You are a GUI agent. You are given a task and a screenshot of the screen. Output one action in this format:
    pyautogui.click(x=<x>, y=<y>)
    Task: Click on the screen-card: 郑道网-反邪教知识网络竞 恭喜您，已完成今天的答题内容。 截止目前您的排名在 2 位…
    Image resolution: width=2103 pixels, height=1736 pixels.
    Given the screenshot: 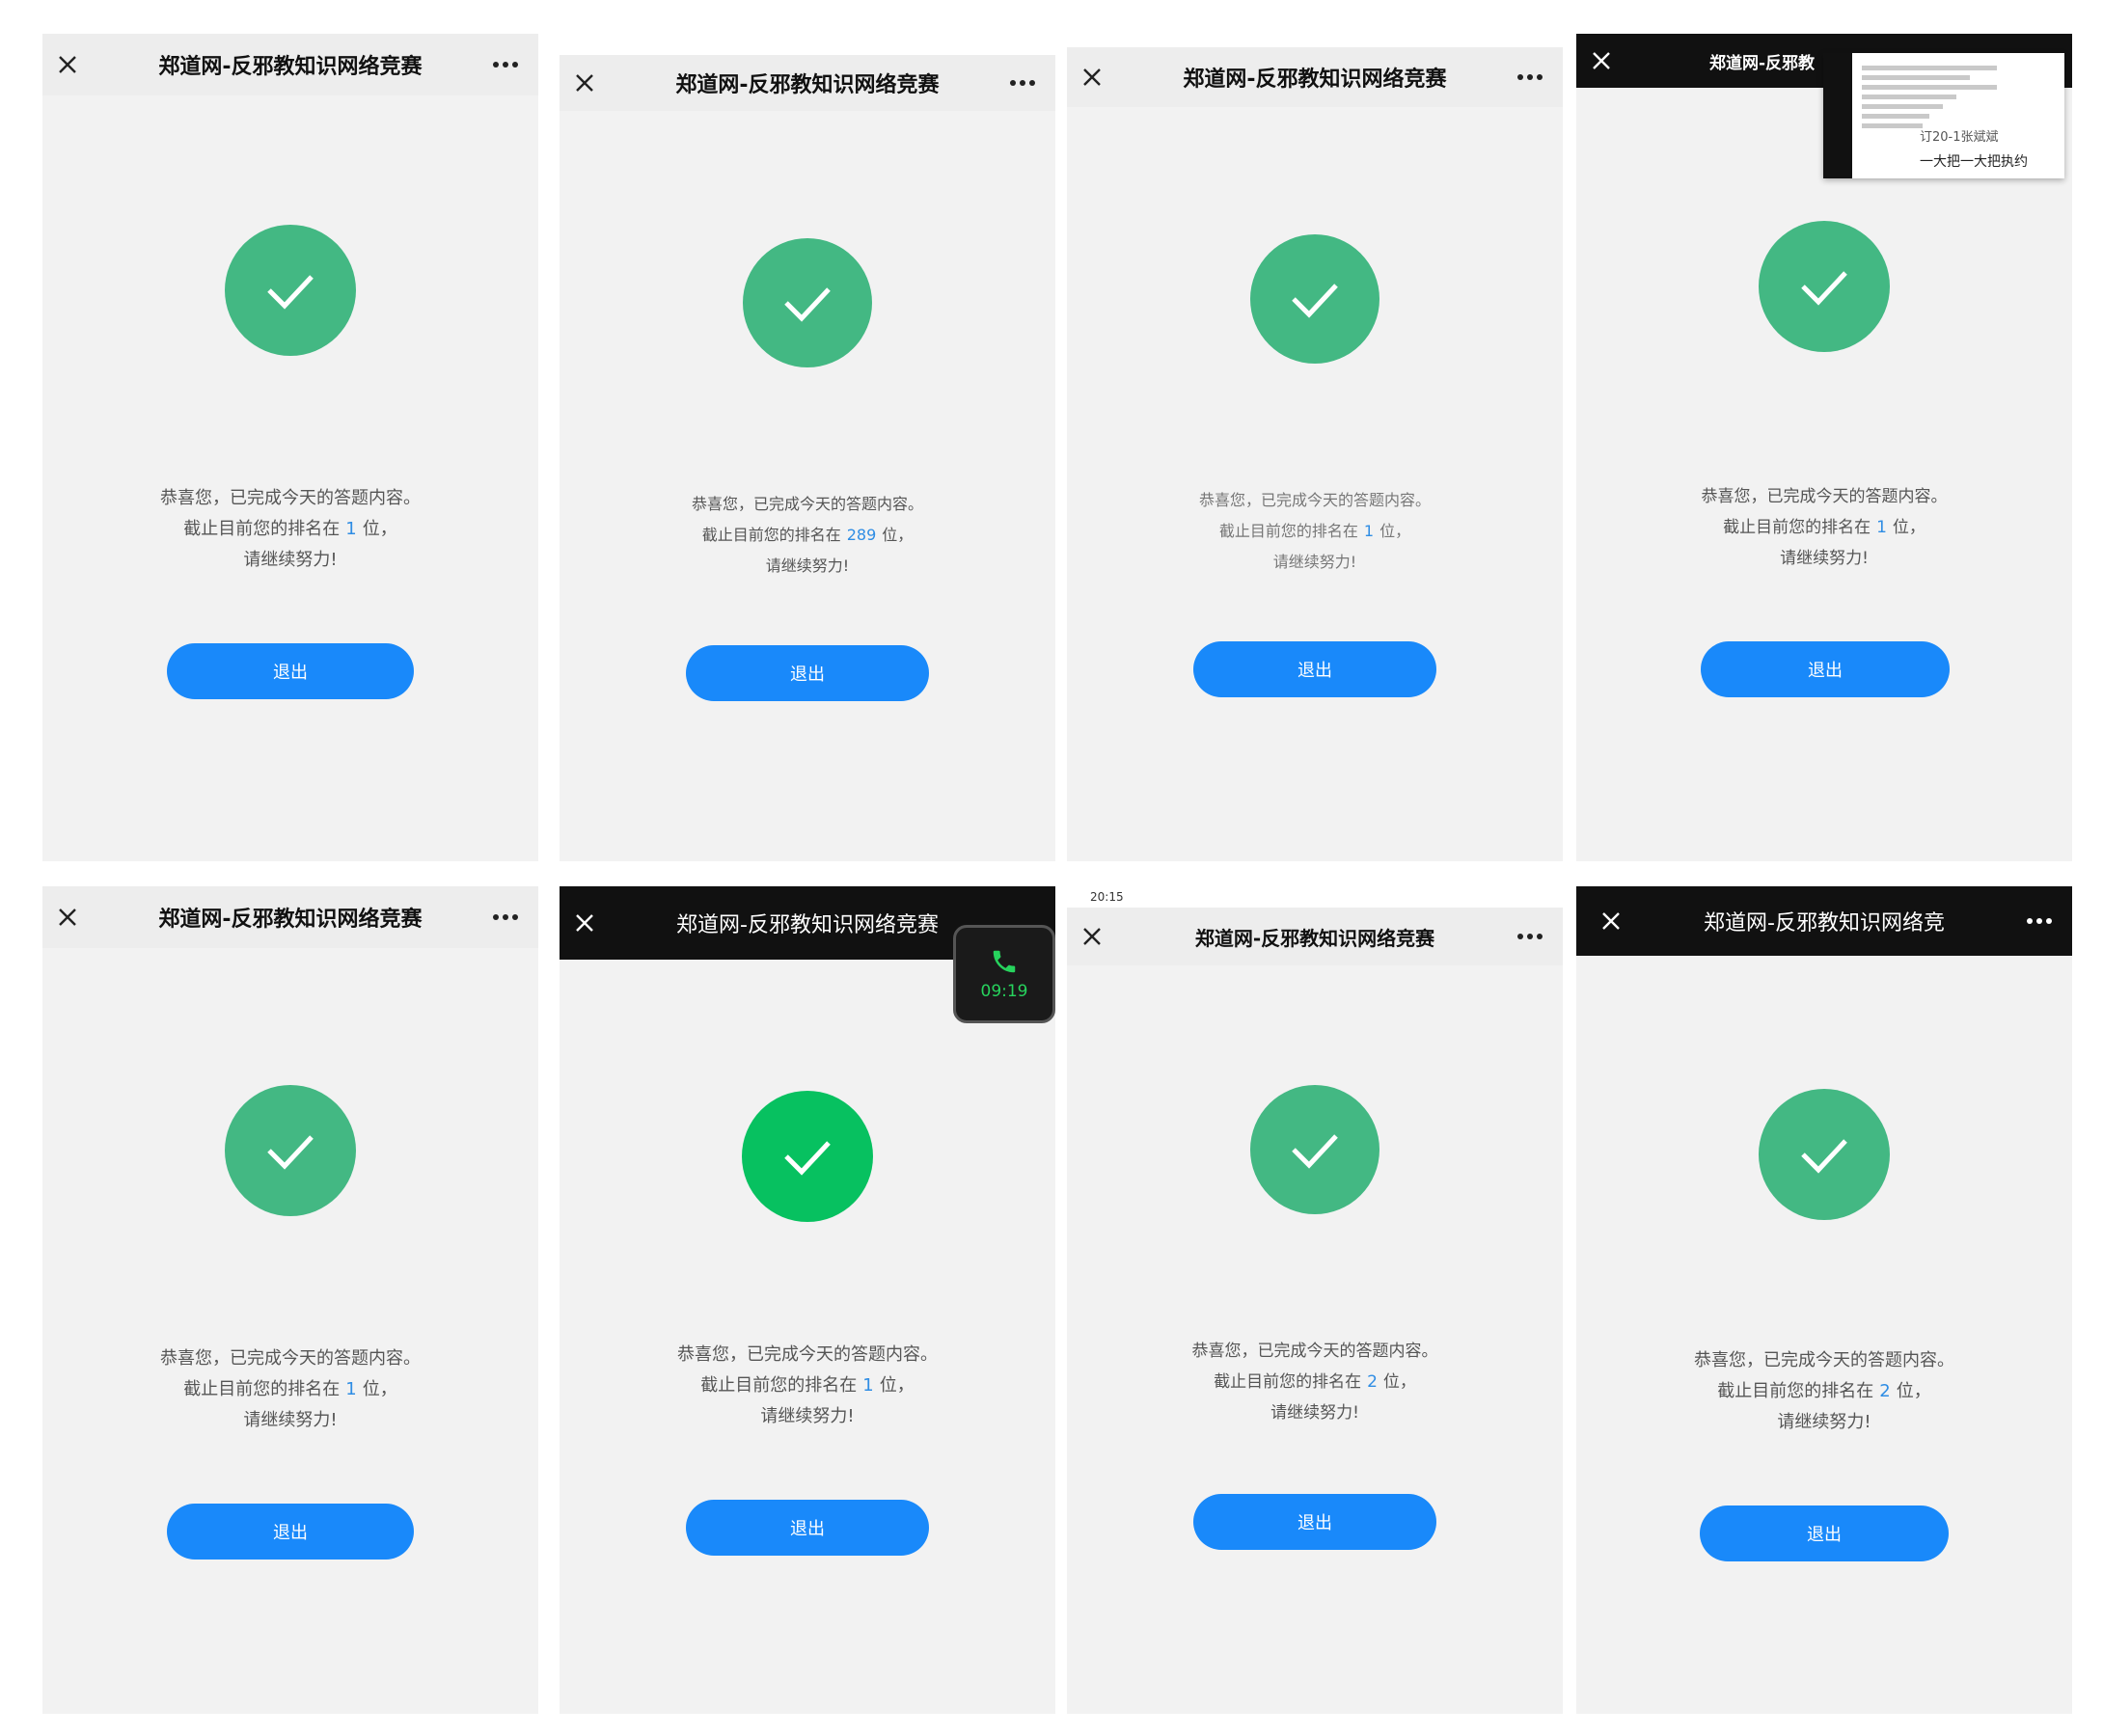 What is the action you would take?
    pyautogui.click(x=1824, y=1300)
    